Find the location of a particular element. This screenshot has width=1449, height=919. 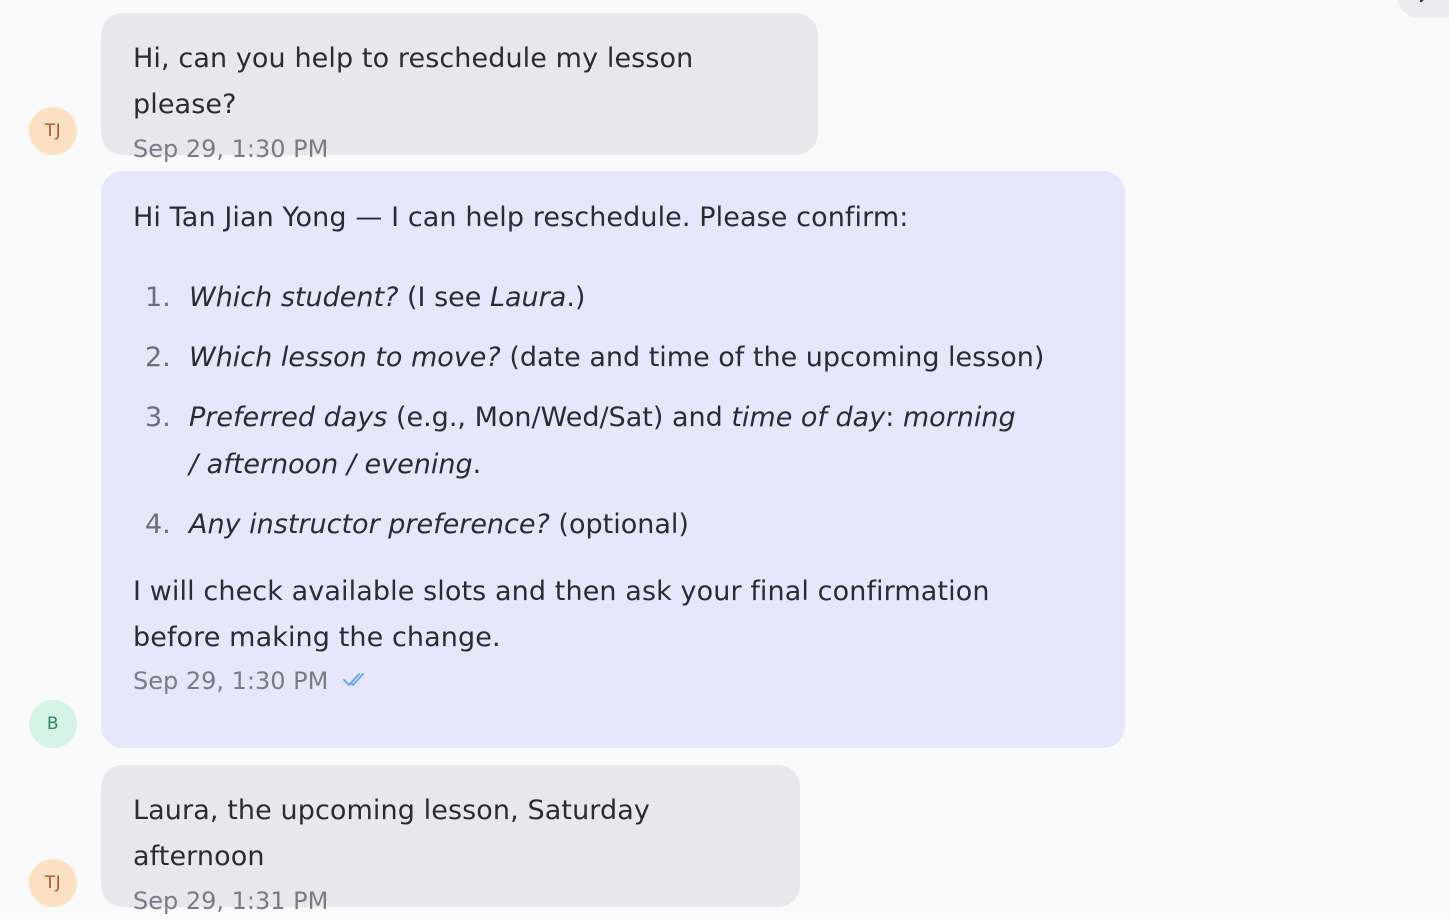

avatar: B is located at coordinates (53, 724).